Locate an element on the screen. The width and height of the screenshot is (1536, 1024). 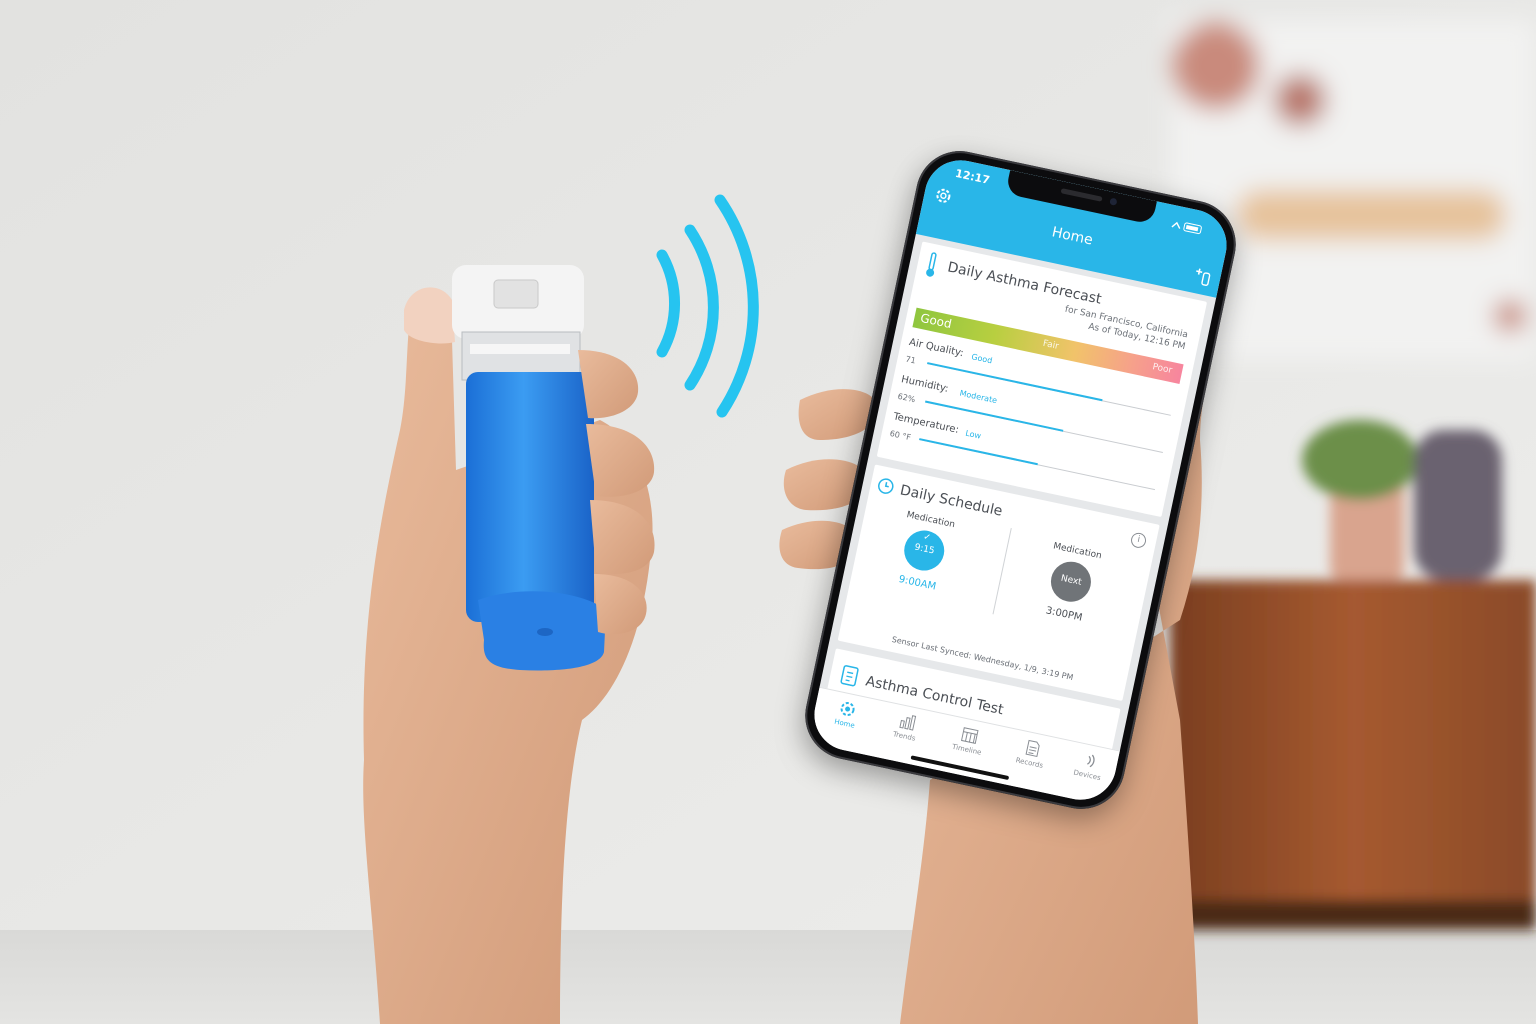
trends-icon is located at coordinates (908, 723).